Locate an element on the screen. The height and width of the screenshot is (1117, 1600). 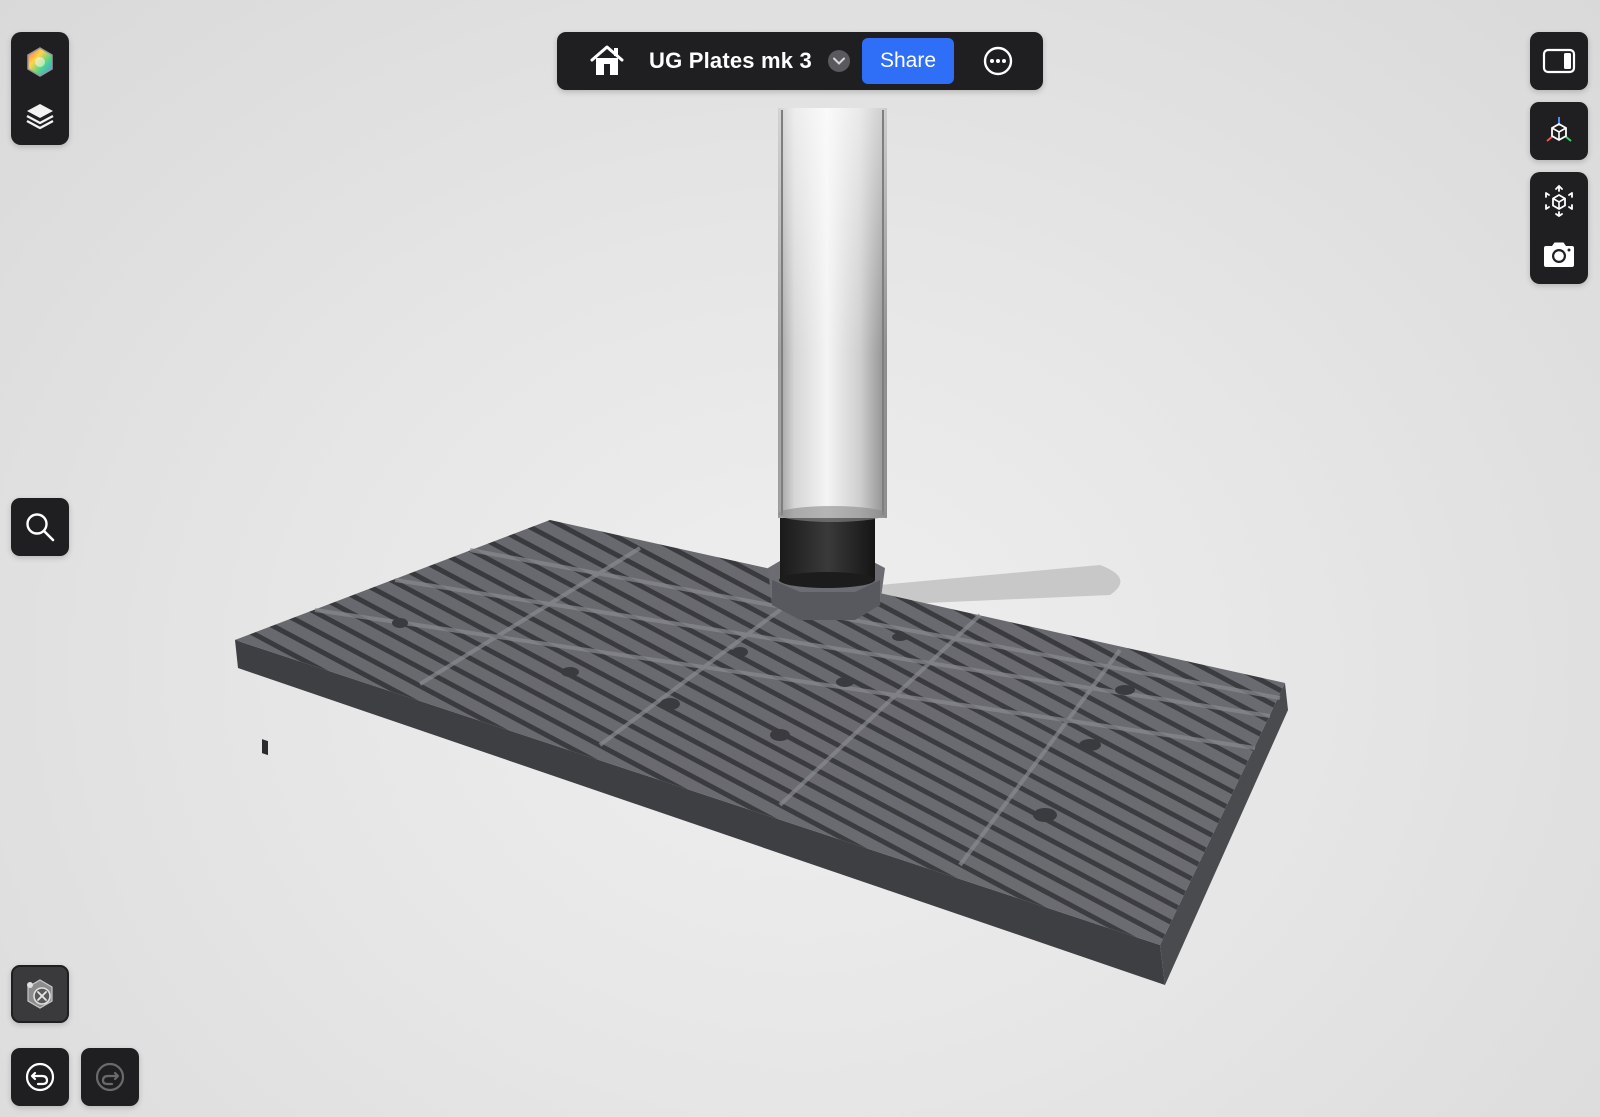
left-tool-group is located at coordinates (40, 88).